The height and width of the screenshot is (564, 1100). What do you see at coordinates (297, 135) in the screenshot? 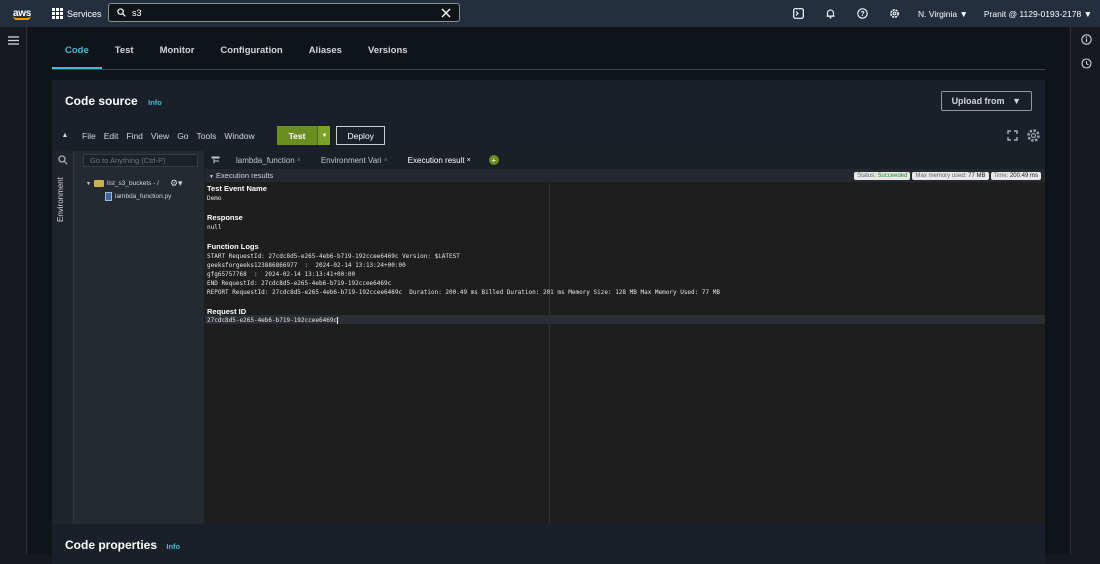
I see `test-button: Test` at bounding box center [297, 135].